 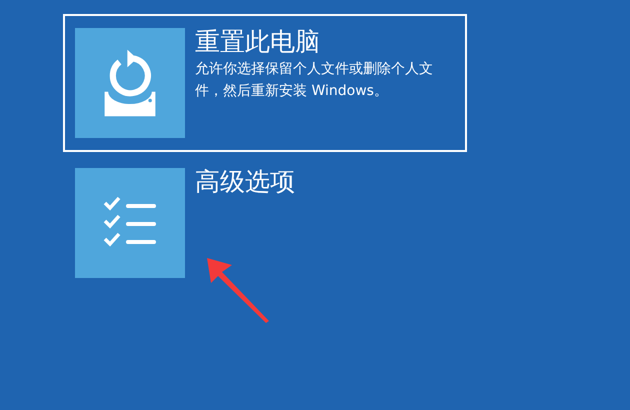 I want to click on option-description: 允许你选择保留个人文件或删除个人文件，然后重新安装 Windows。, so click(x=314, y=80).